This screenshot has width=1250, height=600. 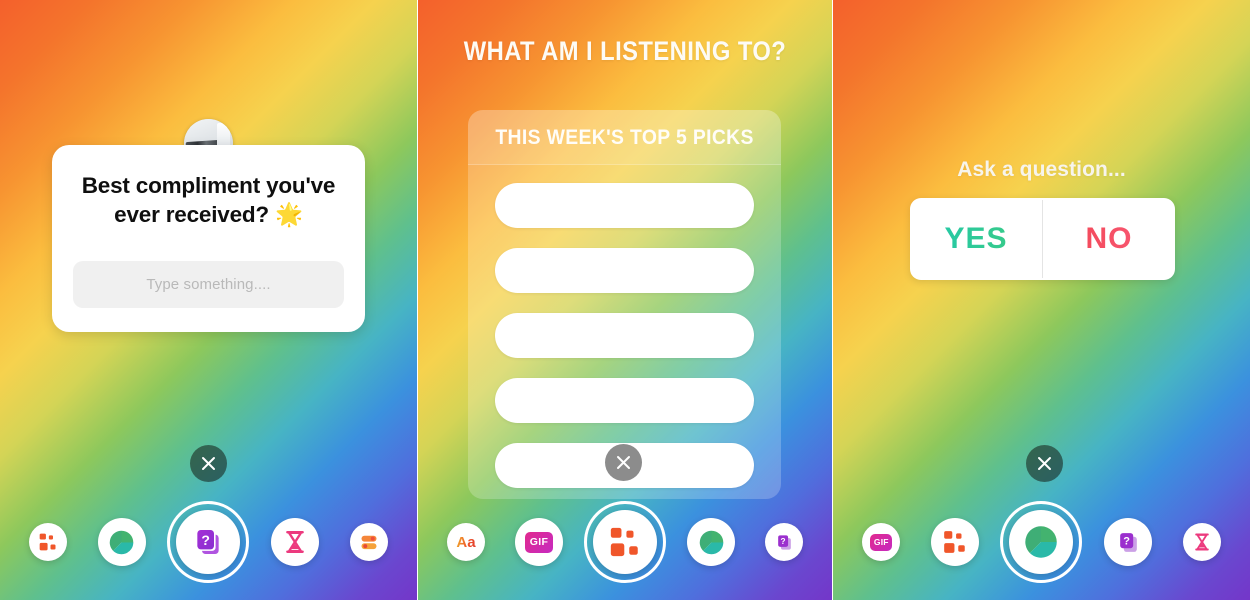 I want to click on sticker-toolbar: GIF ?, so click(x=1041, y=542).